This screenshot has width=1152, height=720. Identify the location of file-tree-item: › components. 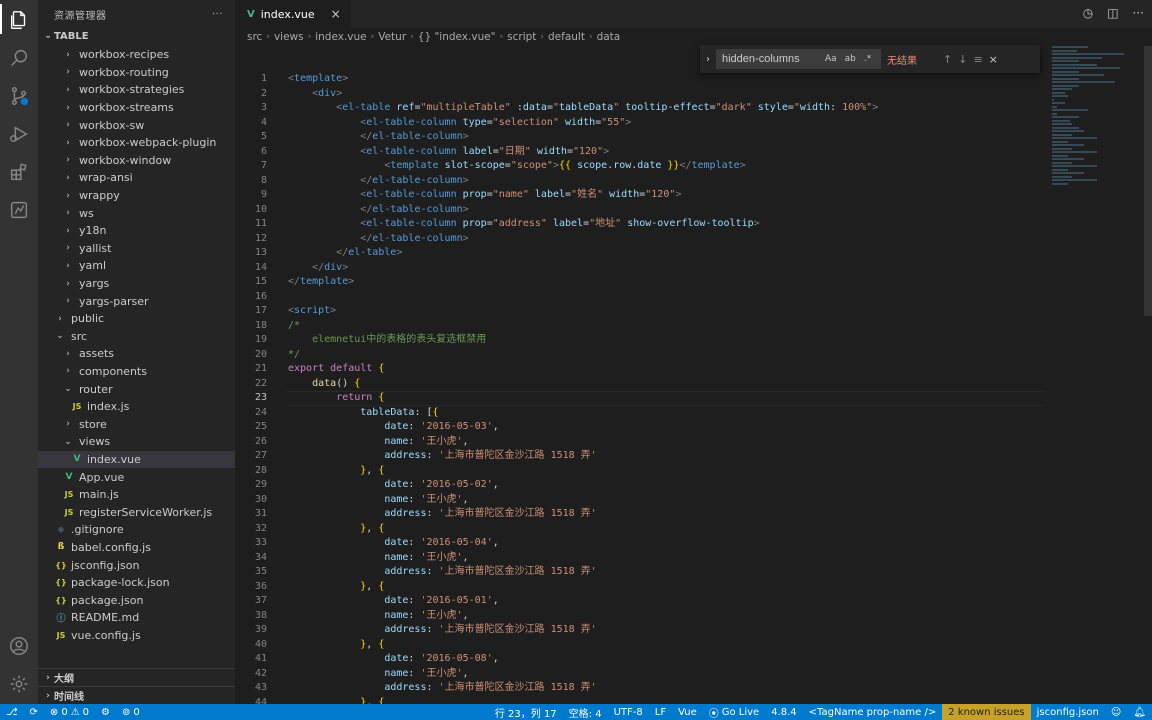
(136, 372).